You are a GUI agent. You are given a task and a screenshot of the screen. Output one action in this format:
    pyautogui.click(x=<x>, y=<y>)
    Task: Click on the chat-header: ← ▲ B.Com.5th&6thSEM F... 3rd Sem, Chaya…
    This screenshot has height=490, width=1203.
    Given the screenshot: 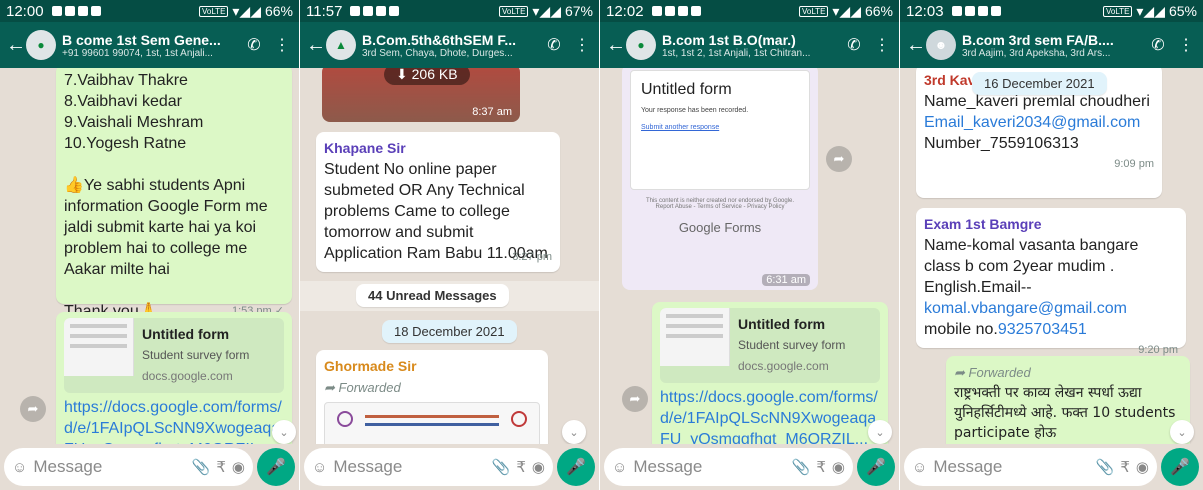 What is the action you would take?
    pyautogui.click(x=449, y=45)
    